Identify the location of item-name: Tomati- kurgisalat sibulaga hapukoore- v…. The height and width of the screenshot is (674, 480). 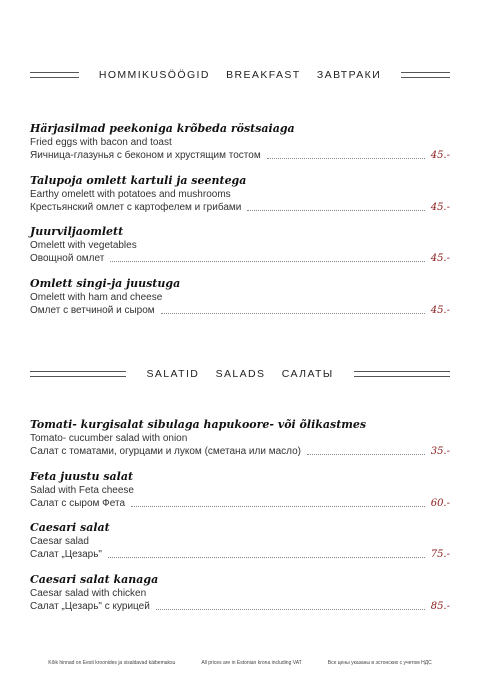
(198, 424).